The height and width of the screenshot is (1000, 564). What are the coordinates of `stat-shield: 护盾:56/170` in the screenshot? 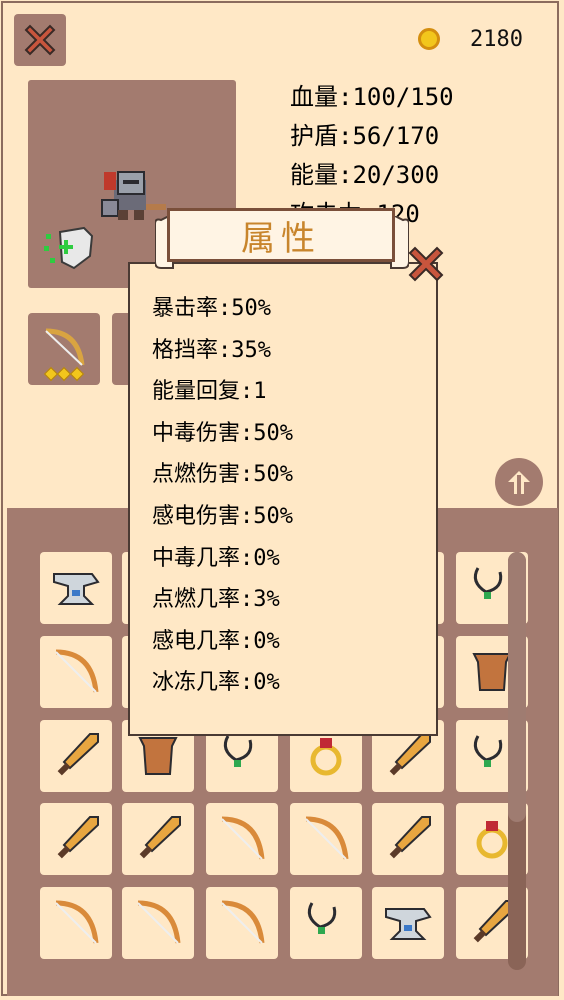 It's located at (365, 136).